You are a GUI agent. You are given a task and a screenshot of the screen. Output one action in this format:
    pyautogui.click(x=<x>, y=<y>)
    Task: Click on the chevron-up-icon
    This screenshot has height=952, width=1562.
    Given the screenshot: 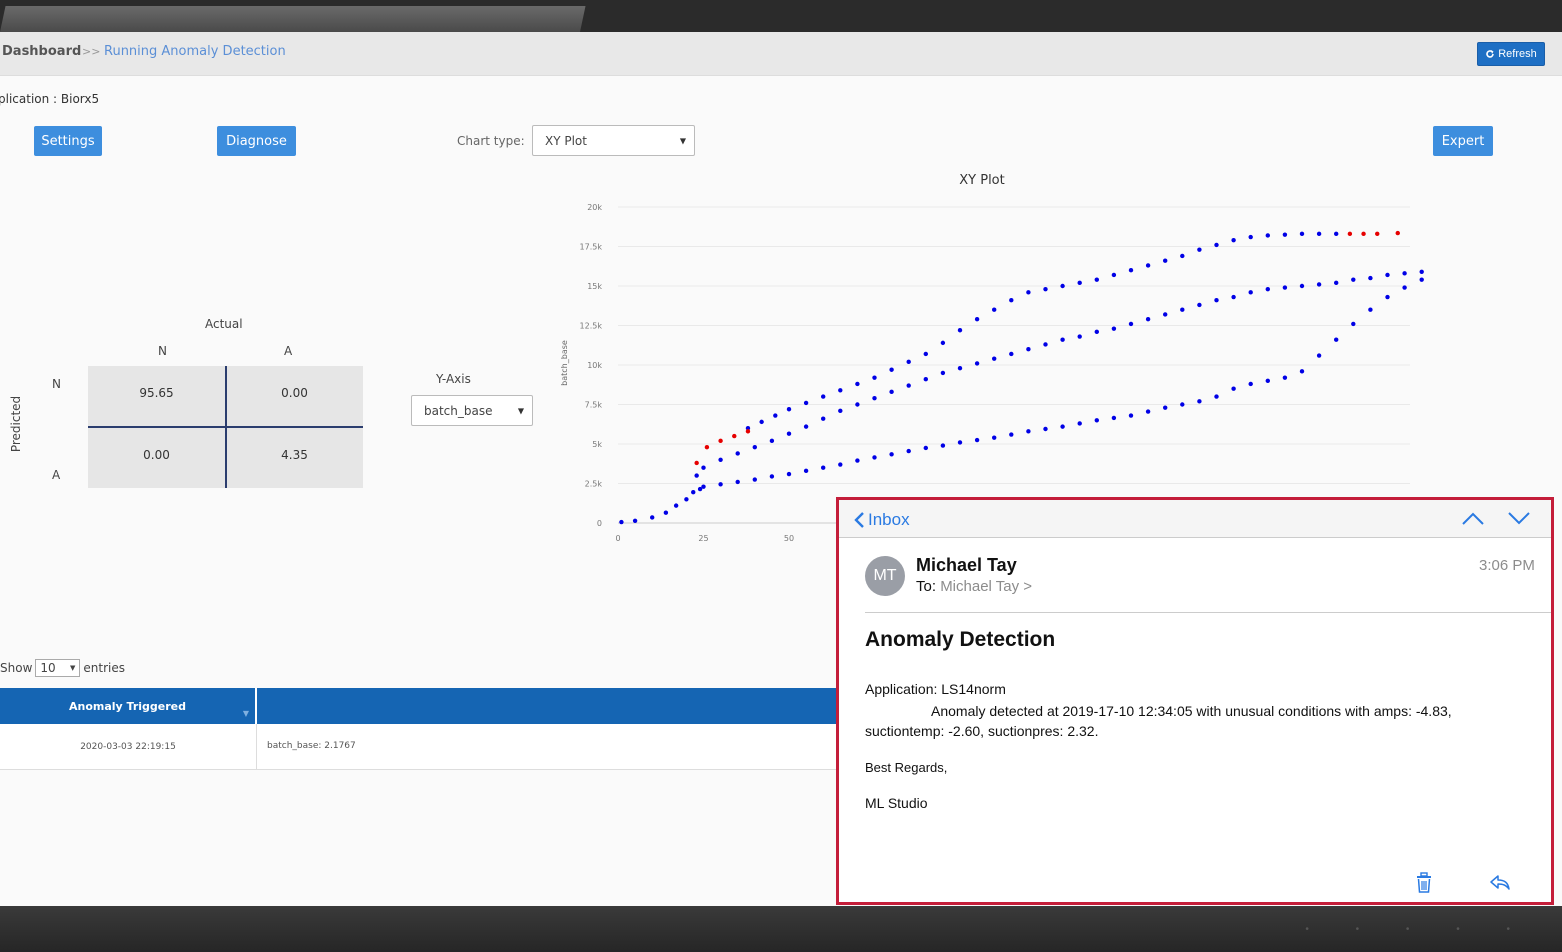 What is the action you would take?
    pyautogui.click(x=1473, y=518)
    